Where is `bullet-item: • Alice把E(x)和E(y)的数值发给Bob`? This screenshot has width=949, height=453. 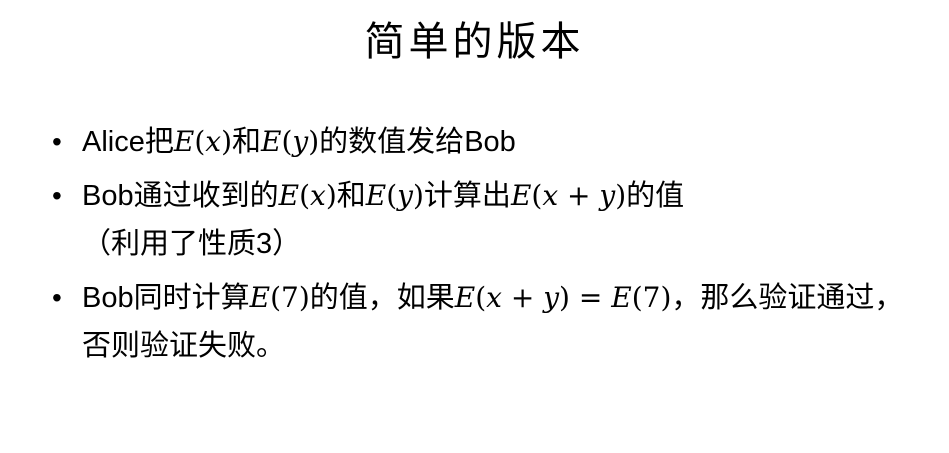 bullet-item: • Alice把E(x)和E(y)的数值发给Bob is located at coordinates (485, 142).